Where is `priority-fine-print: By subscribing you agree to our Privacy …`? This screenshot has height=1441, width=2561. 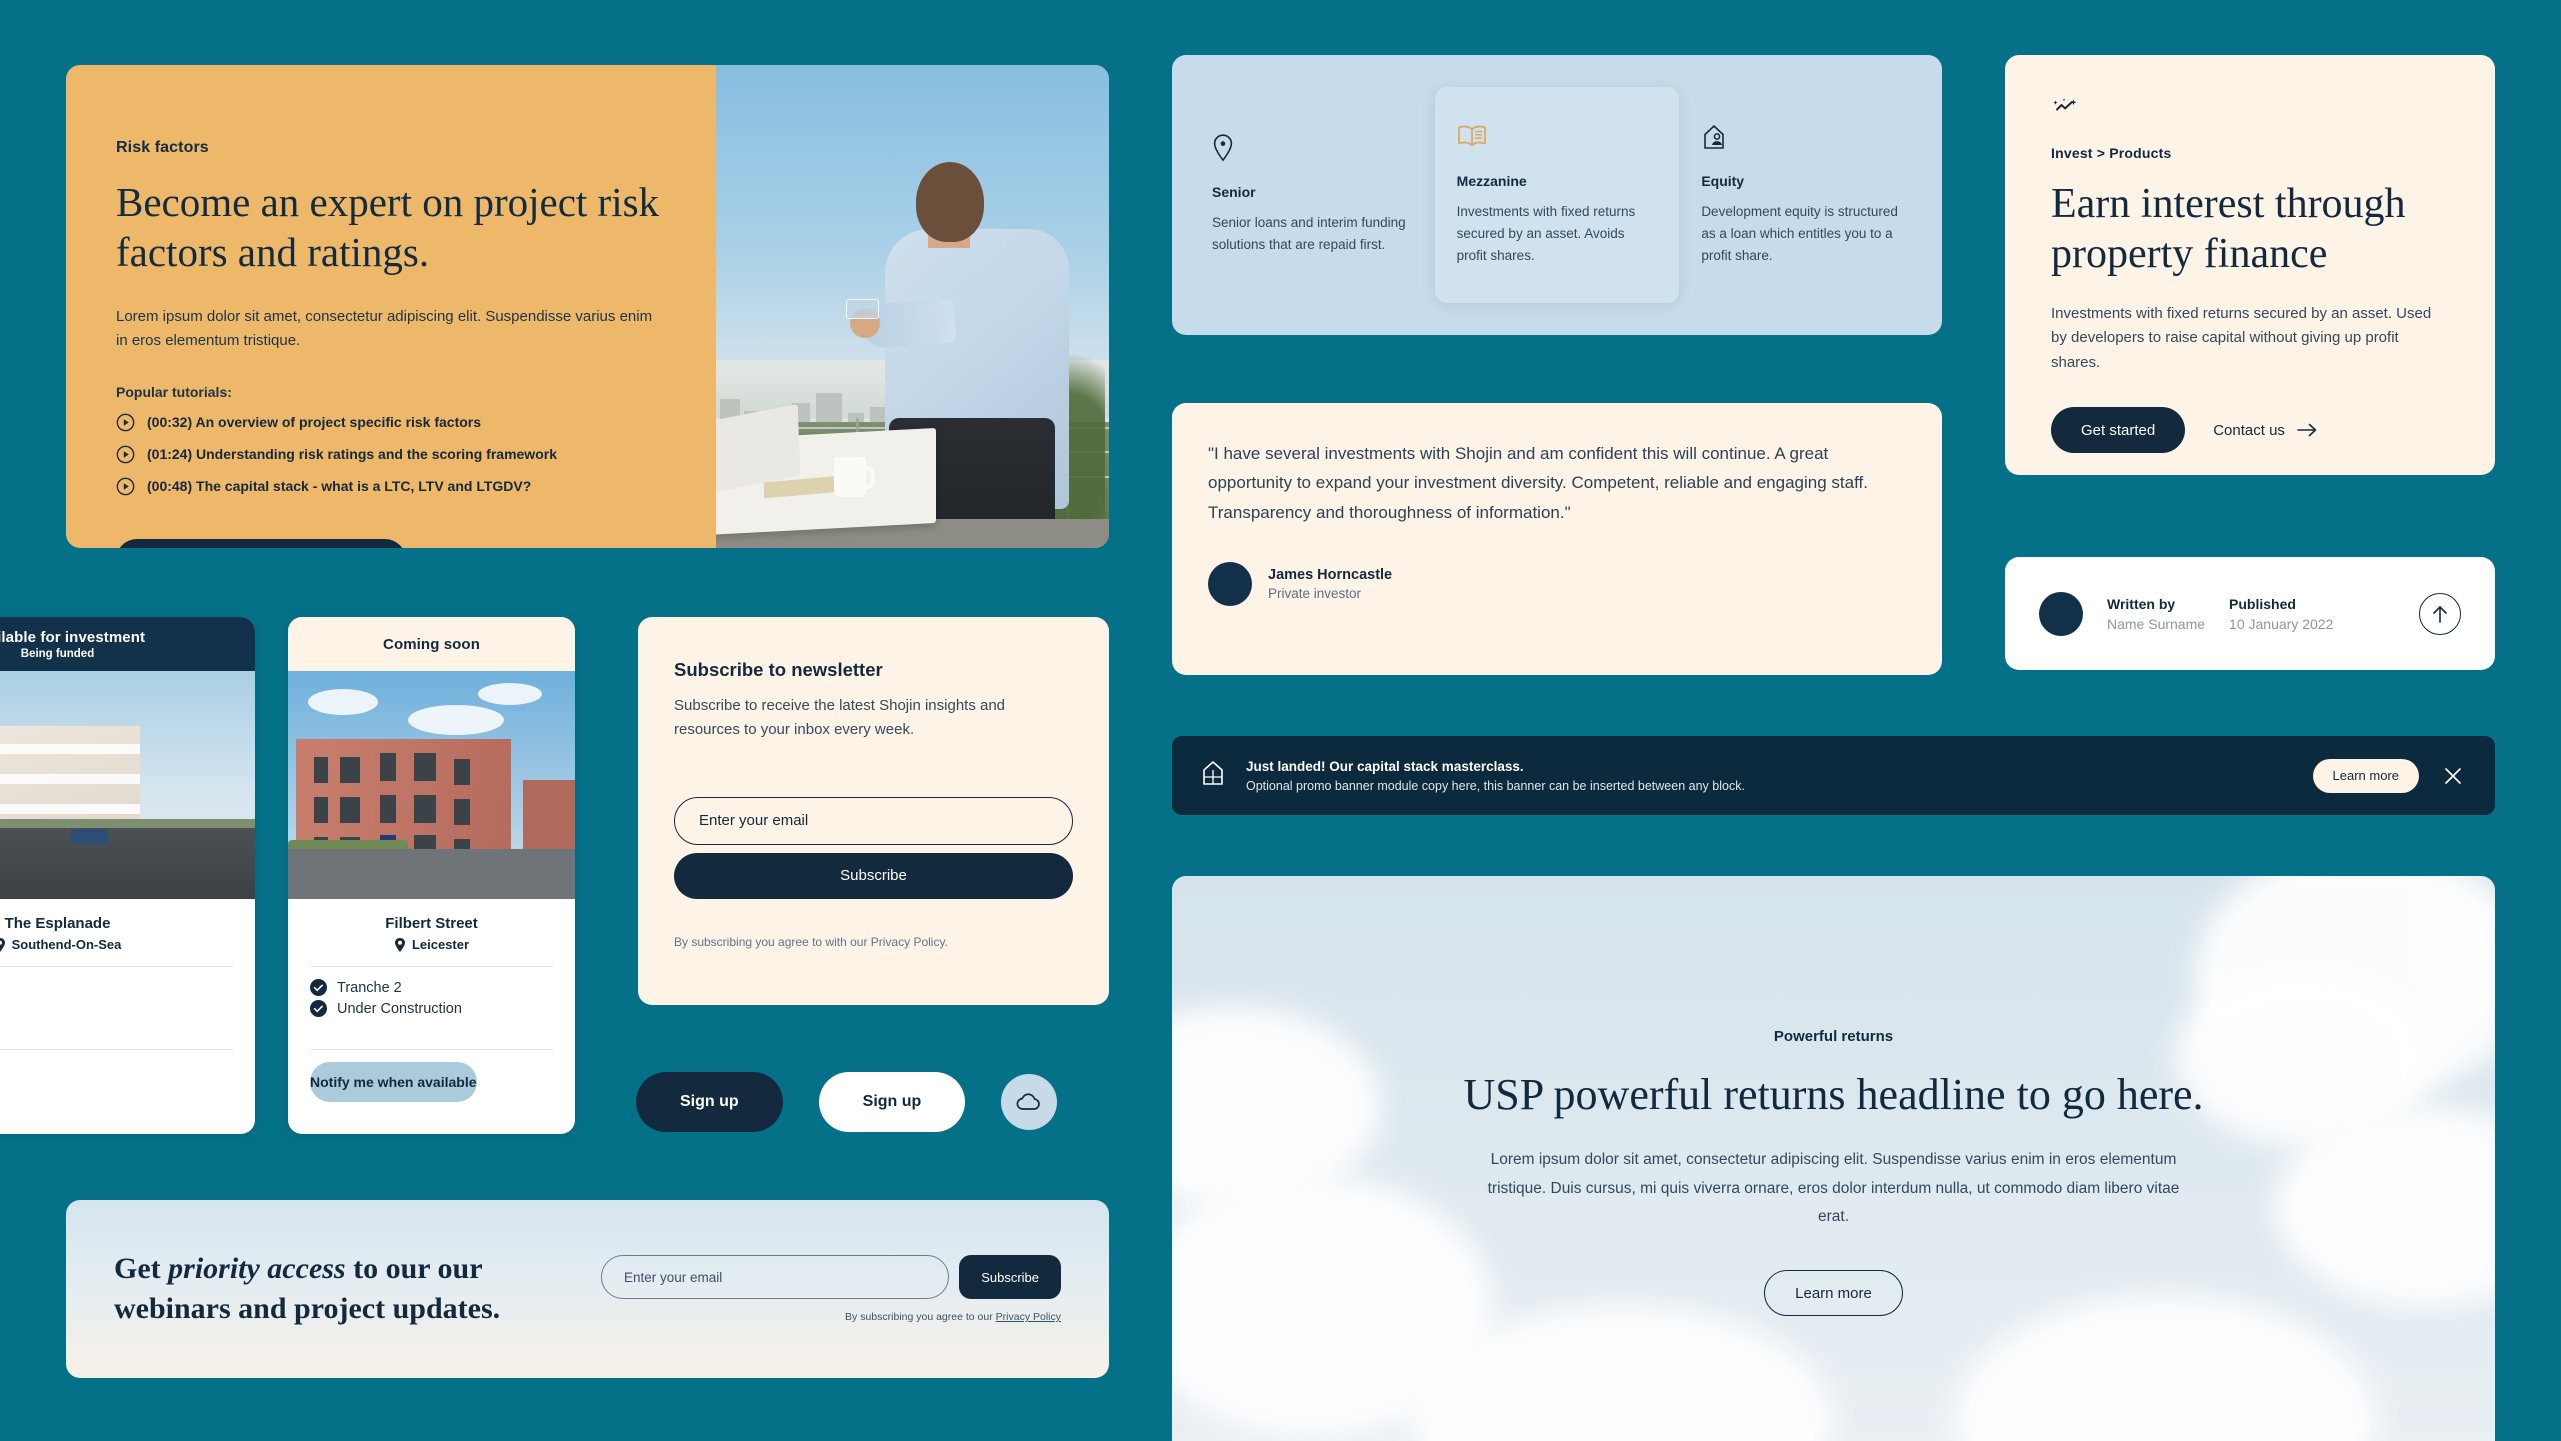 priority-fine-print: By subscribing you agree to our Privacy … is located at coordinates (831, 1317).